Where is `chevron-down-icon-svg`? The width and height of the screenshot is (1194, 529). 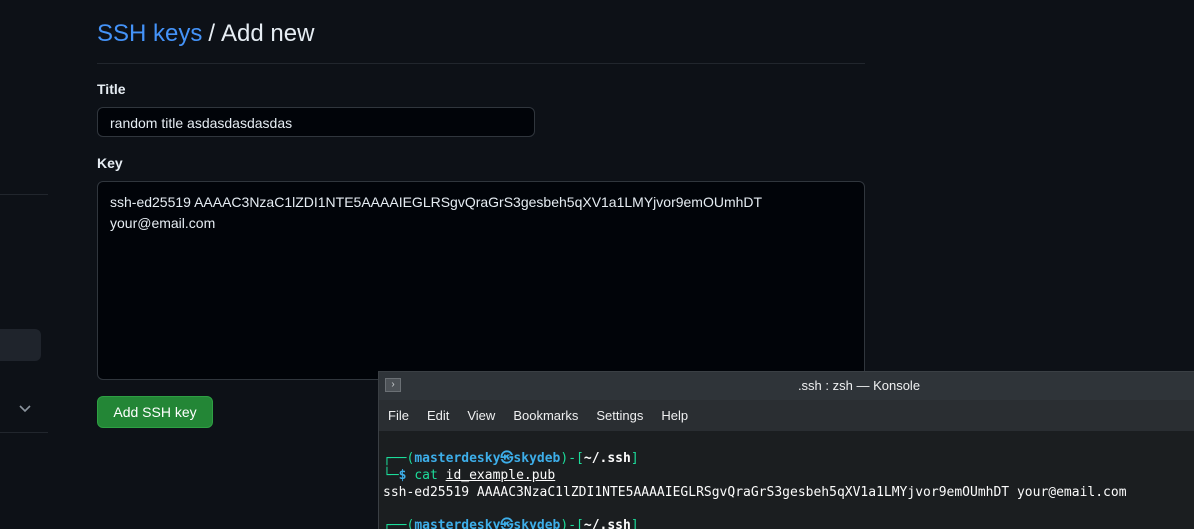 chevron-down-icon-svg is located at coordinates (25, 409).